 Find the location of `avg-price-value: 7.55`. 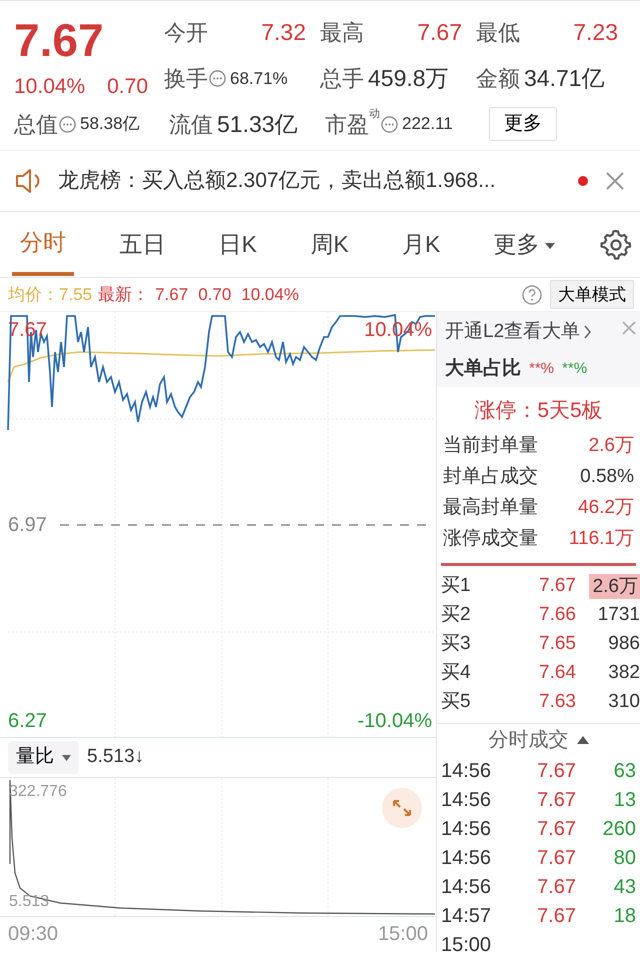

avg-price-value: 7.55 is located at coordinates (75, 295).